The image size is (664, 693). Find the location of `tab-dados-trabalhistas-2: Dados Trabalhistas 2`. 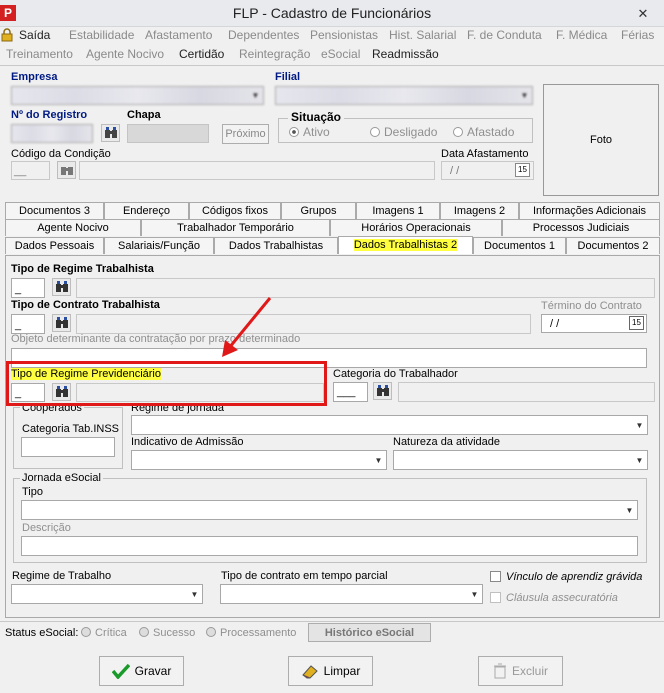

tab-dados-trabalhistas-2: Dados Trabalhistas 2 is located at coordinates (405, 245).